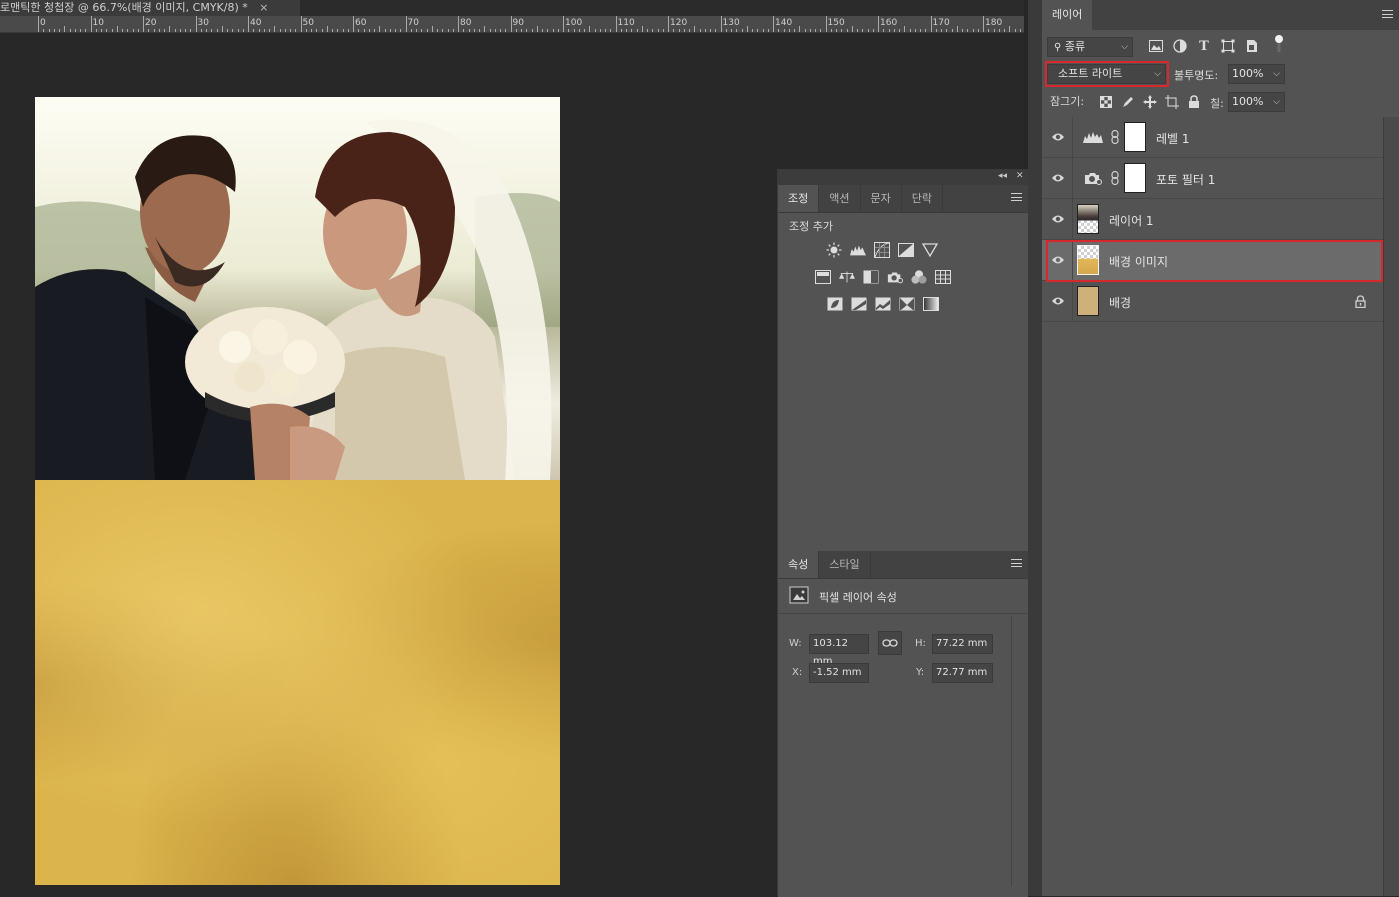 Image resolution: width=1399 pixels, height=897 pixels. Describe the element at coordinates (1391, 506) in the screenshot. I see `layers-scrollbar` at that location.